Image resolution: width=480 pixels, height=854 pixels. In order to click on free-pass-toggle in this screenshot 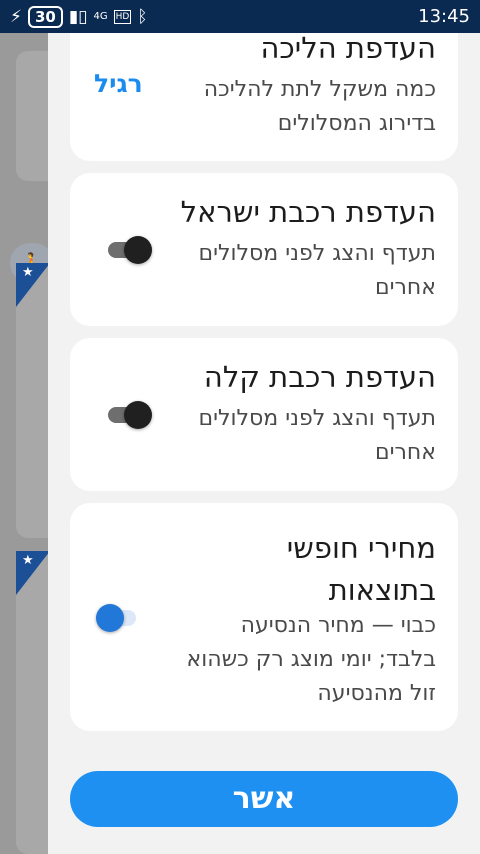, I will do `click(120, 618)`.